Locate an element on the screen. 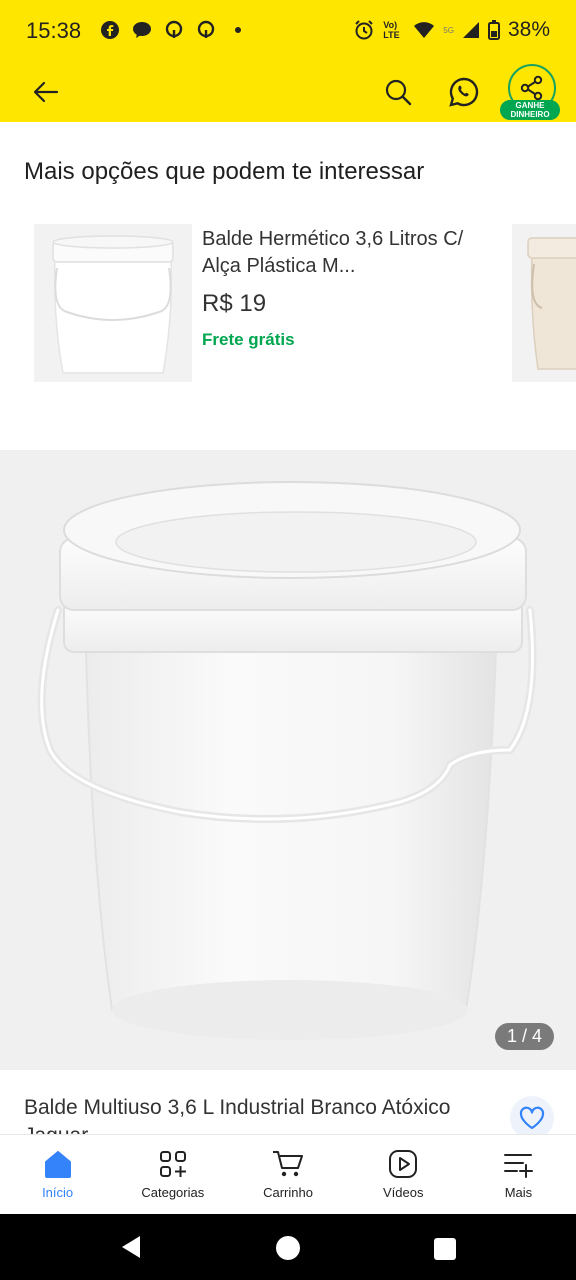 This screenshot has width=576, height=1280. recommendation-price: R$ 19 is located at coordinates (234, 303).